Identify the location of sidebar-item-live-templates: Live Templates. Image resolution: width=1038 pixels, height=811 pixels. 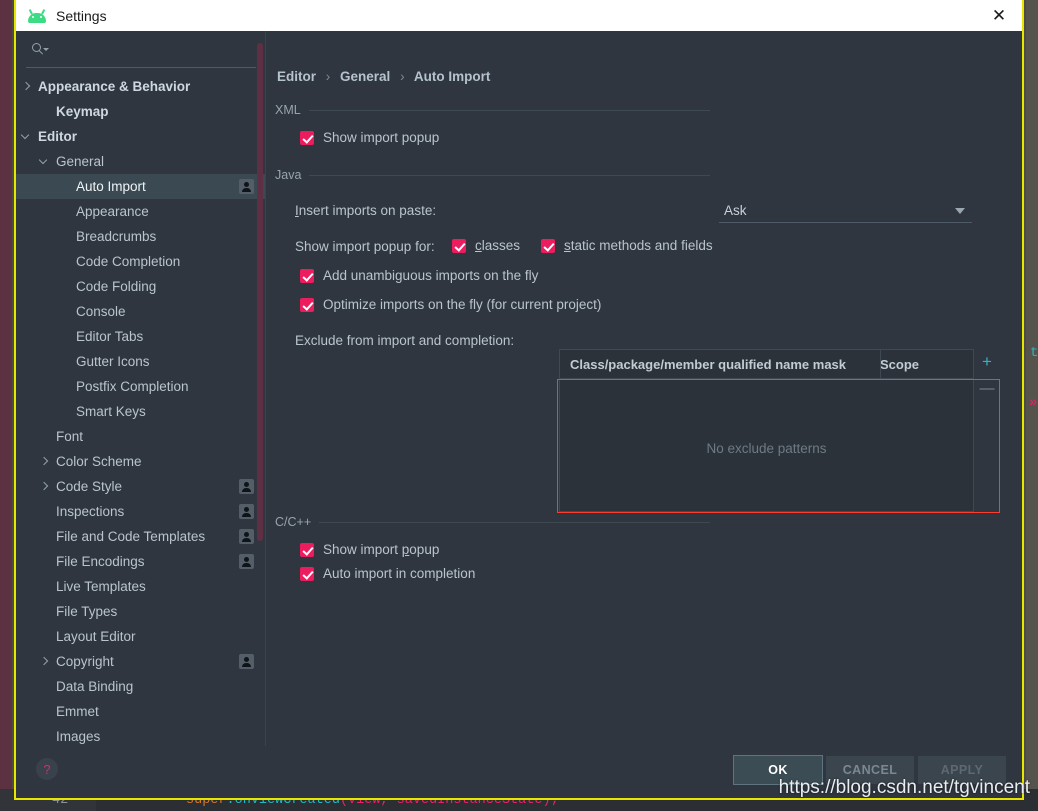
(141, 586).